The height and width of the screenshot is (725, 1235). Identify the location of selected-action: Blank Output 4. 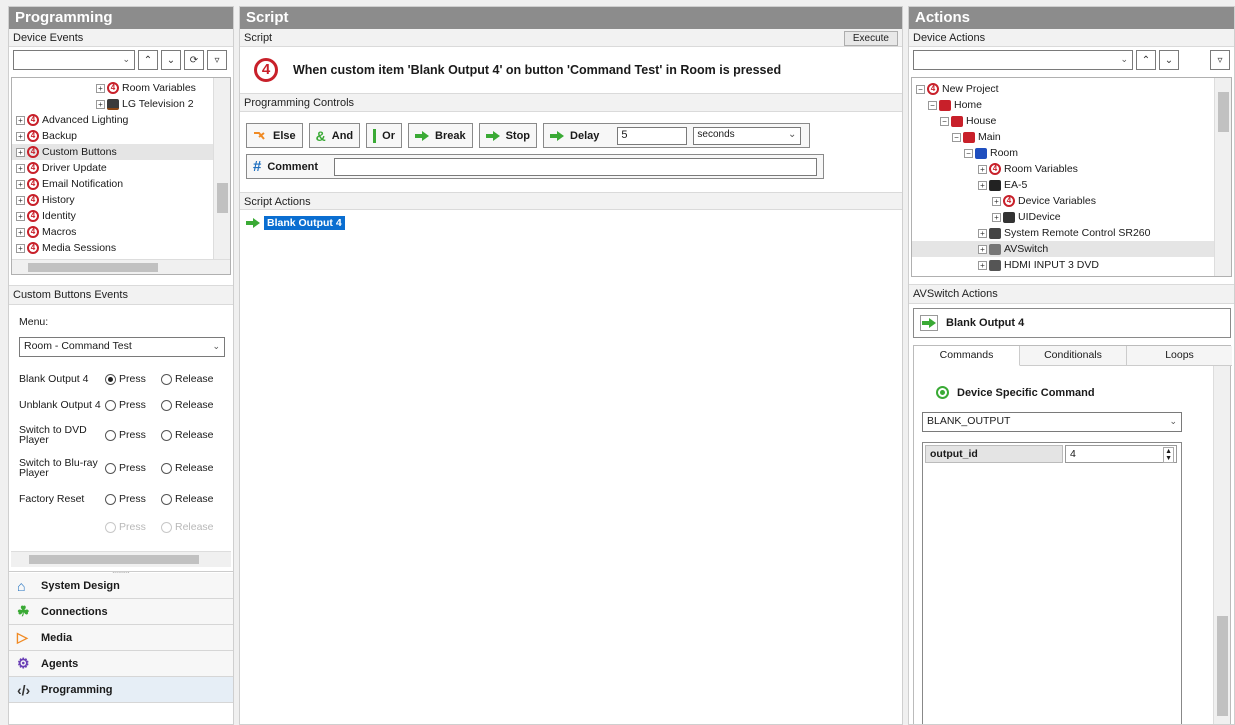
(1072, 323).